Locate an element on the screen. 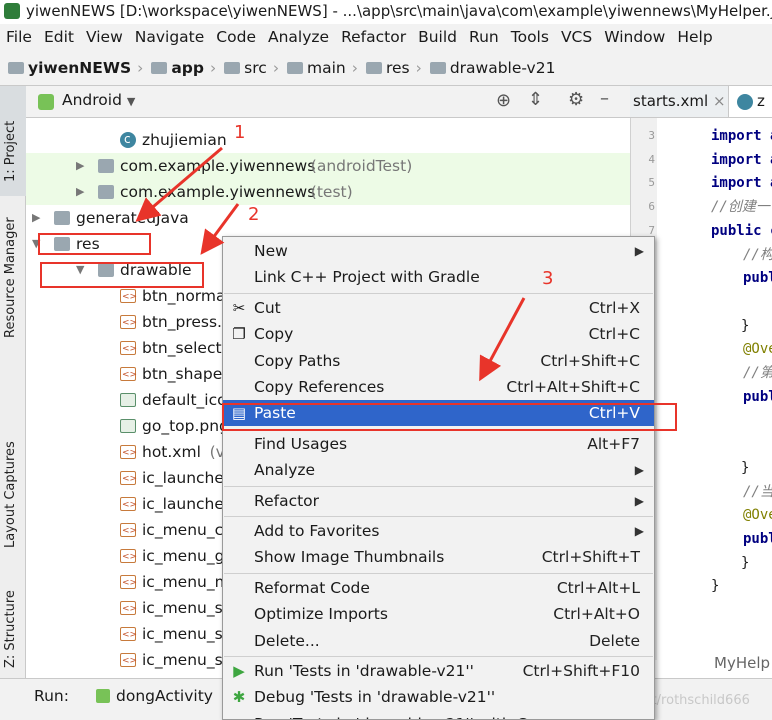 The image size is (772, 720). menu-edit: Edit is located at coordinates (59, 37).